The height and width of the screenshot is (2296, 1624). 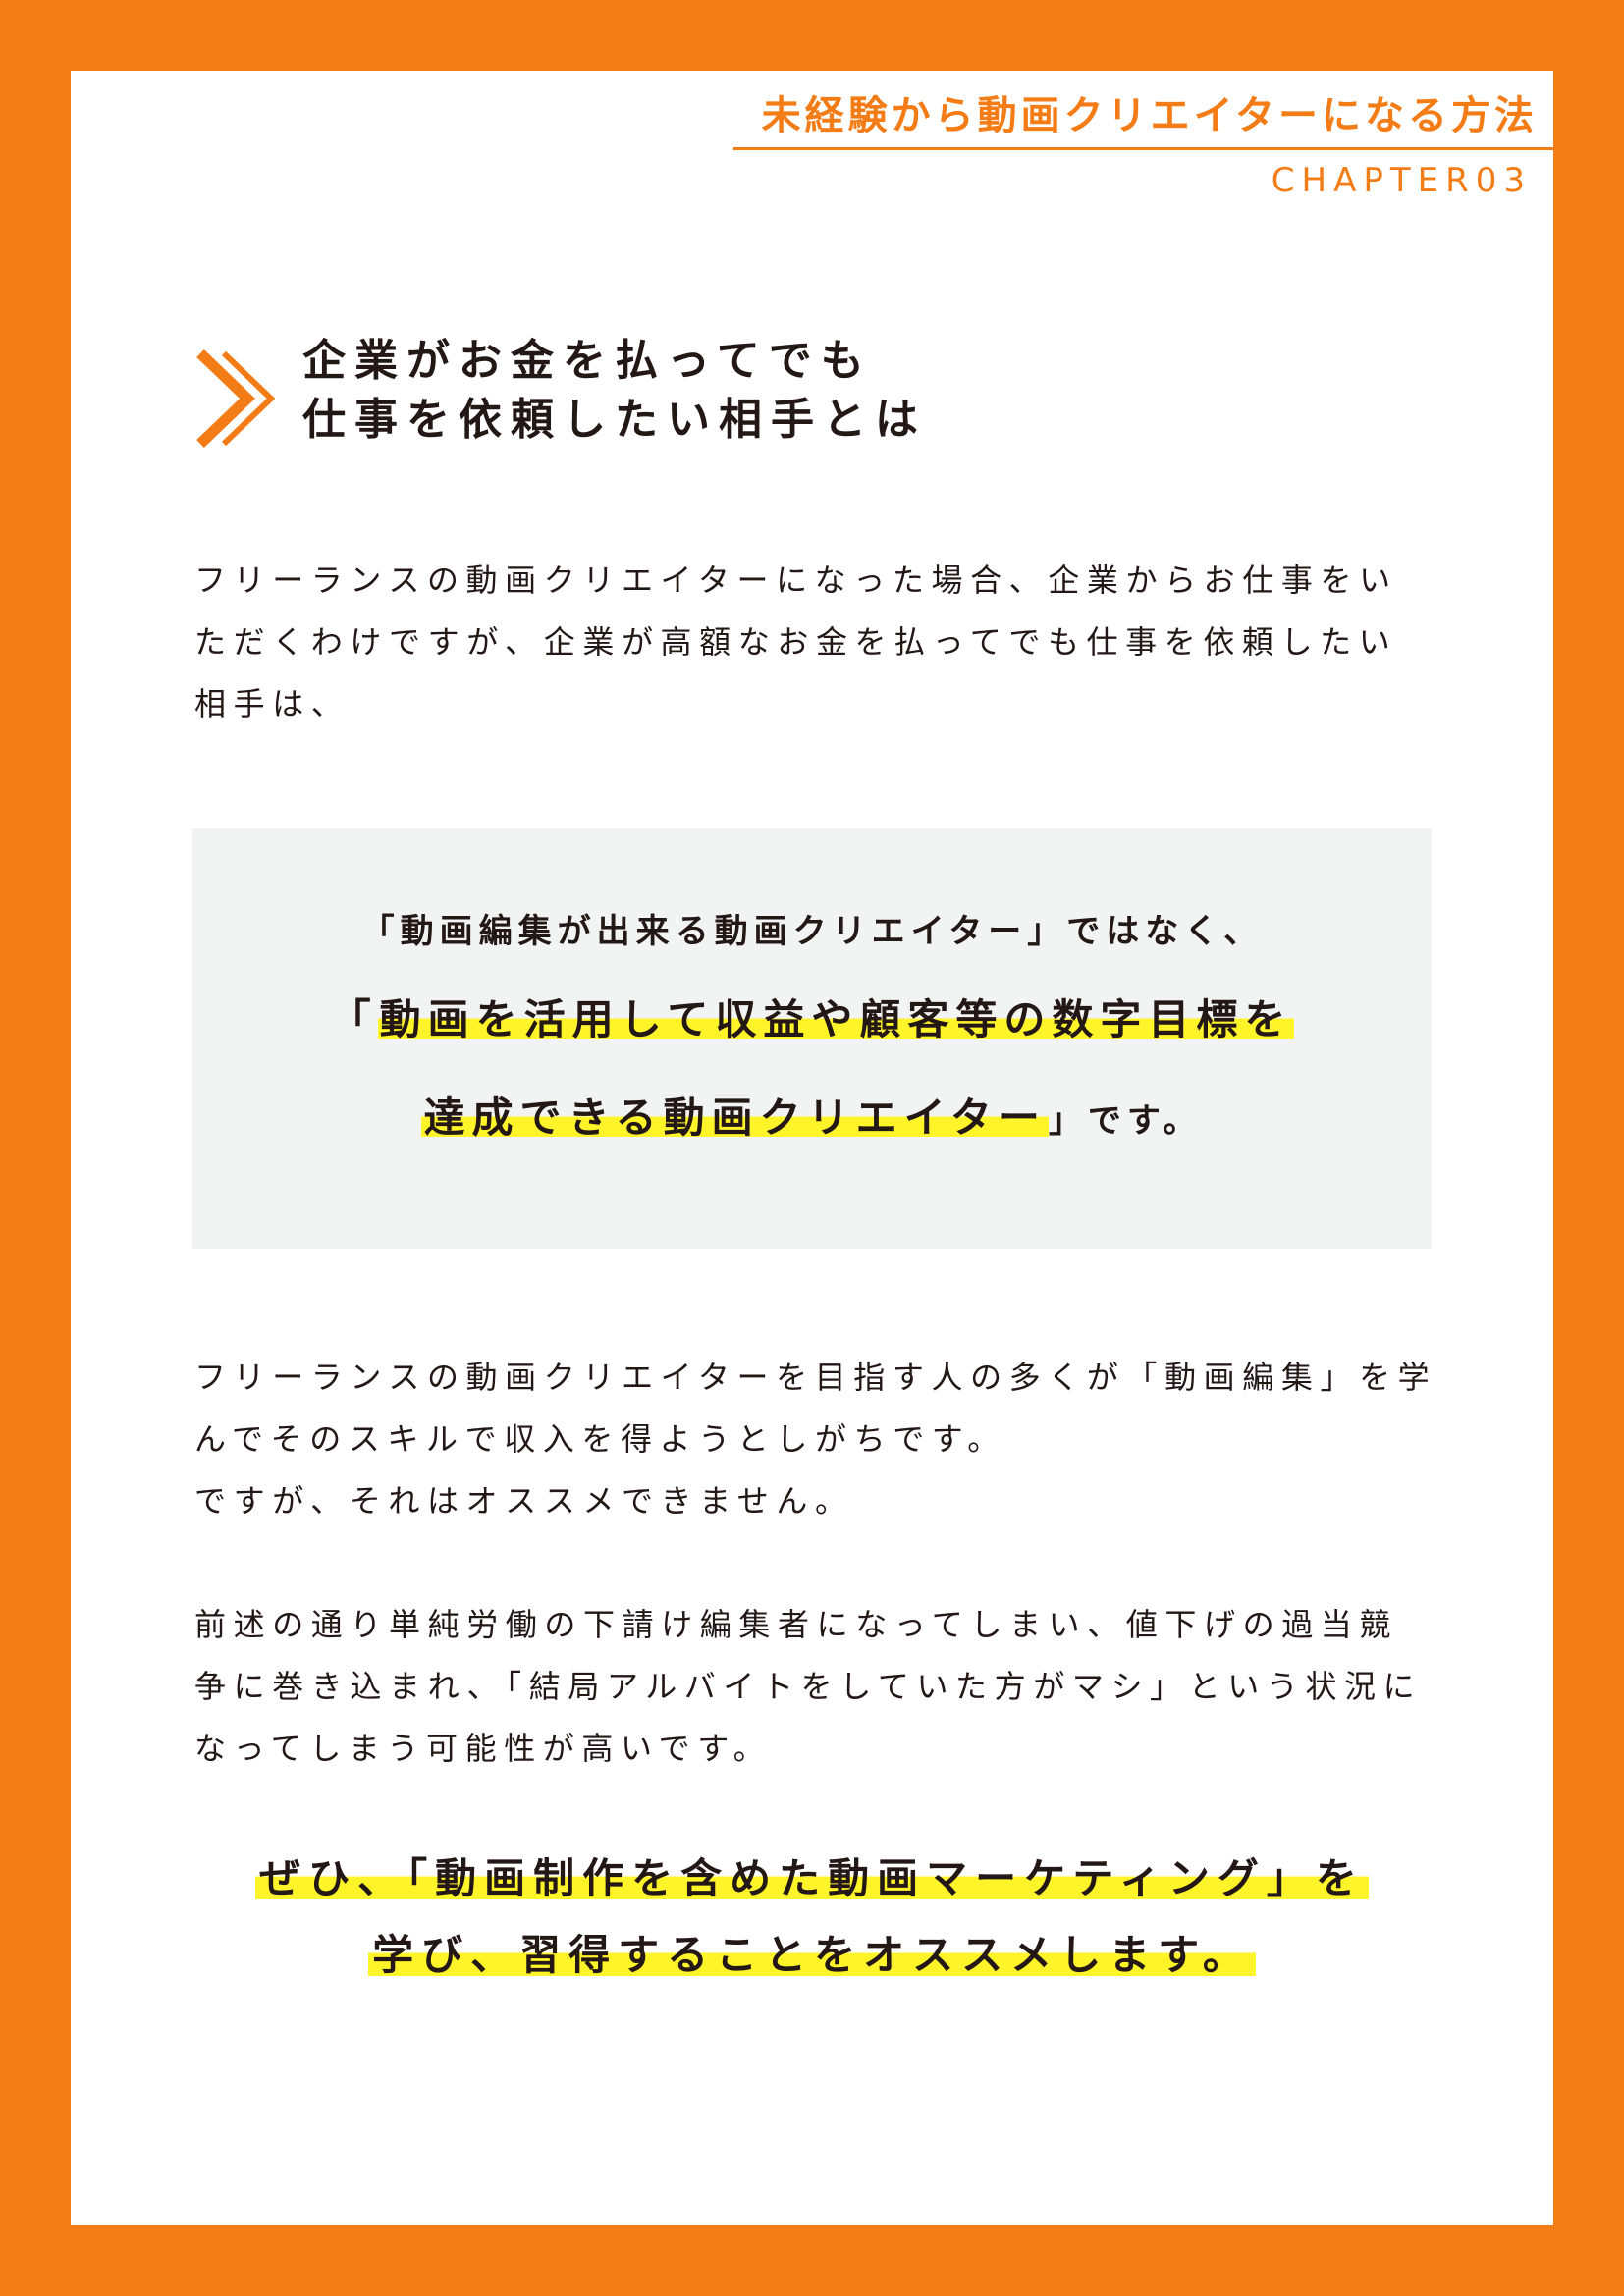 What do you see at coordinates (796, 642) in the screenshot?
I see `paragraph-line: ただくわけですが、企業が高額なお金を払ってでも仕事を依頼したい` at bounding box center [796, 642].